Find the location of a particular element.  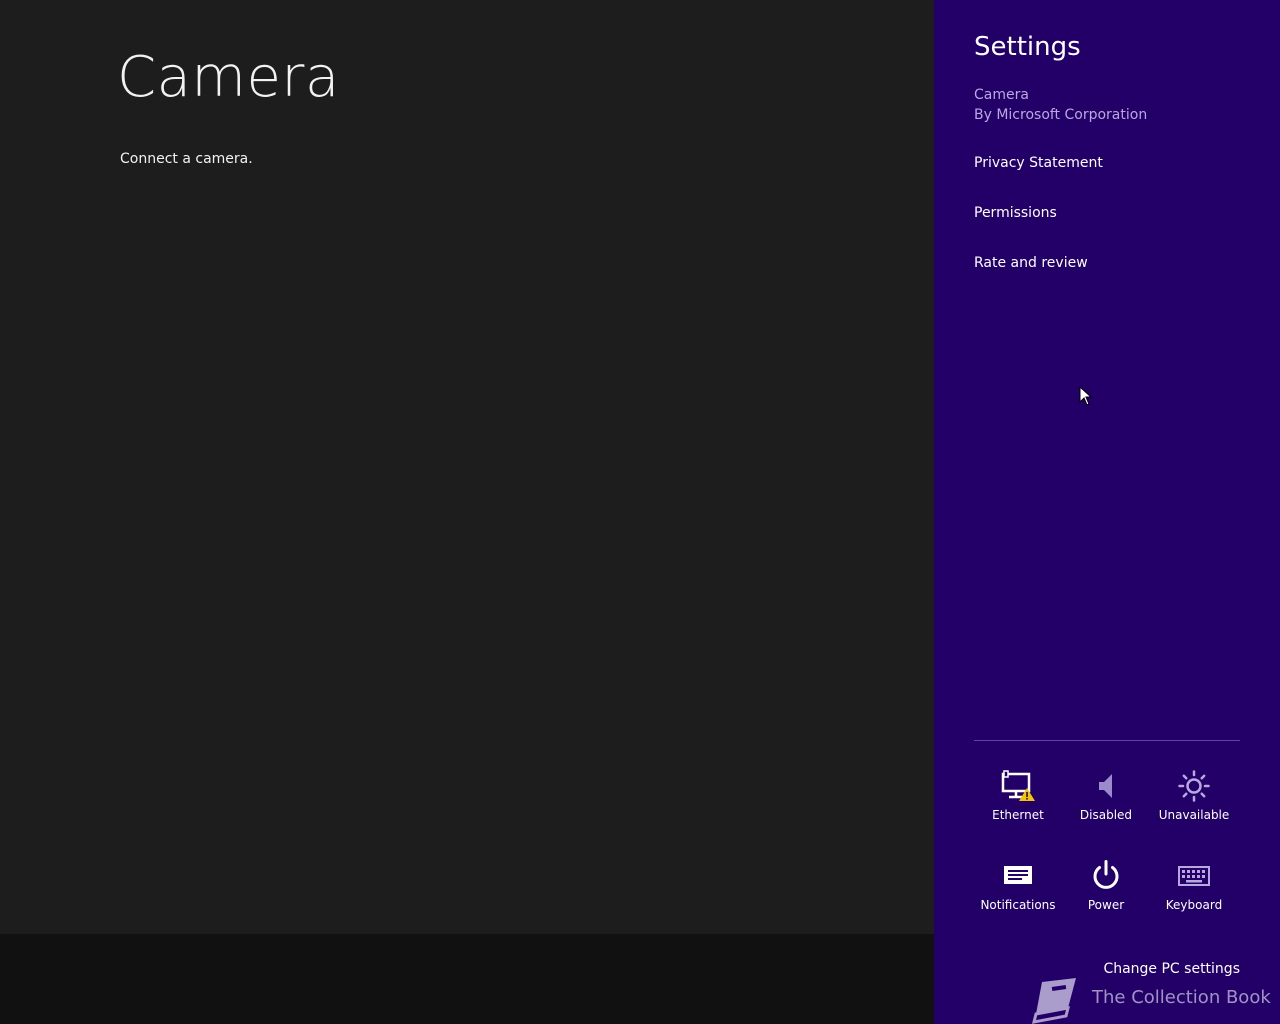

speaker-icon is located at coordinates (1105, 786).